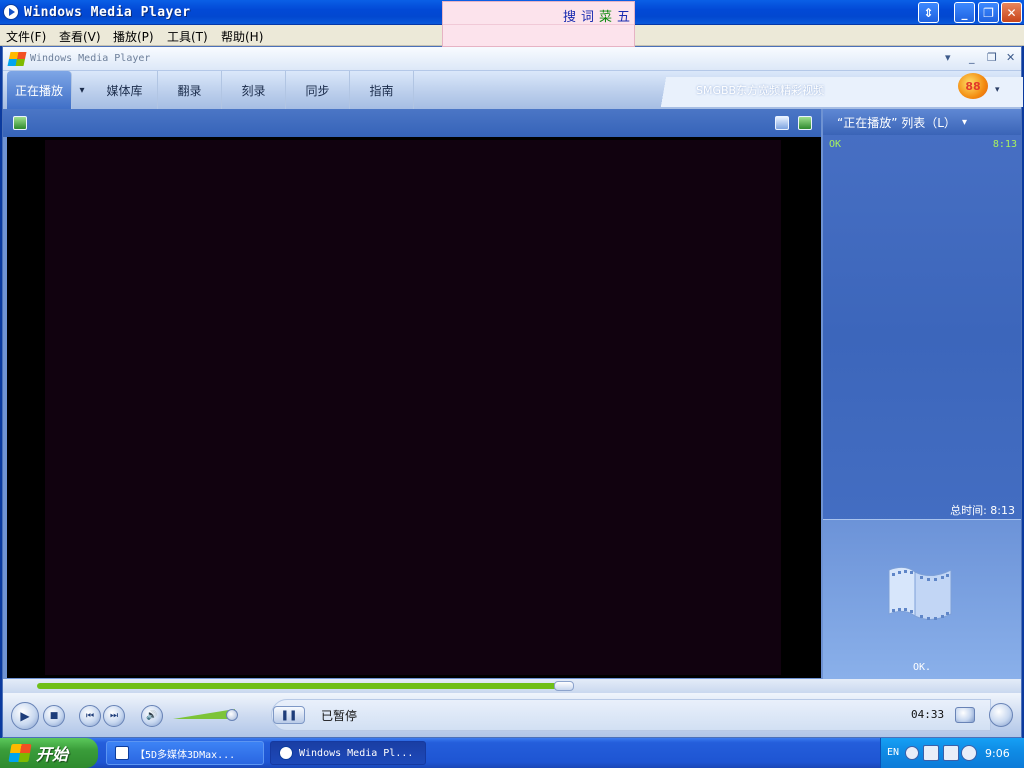 The height and width of the screenshot is (768, 1024). I want to click on minimize-button: _, so click(964, 12).